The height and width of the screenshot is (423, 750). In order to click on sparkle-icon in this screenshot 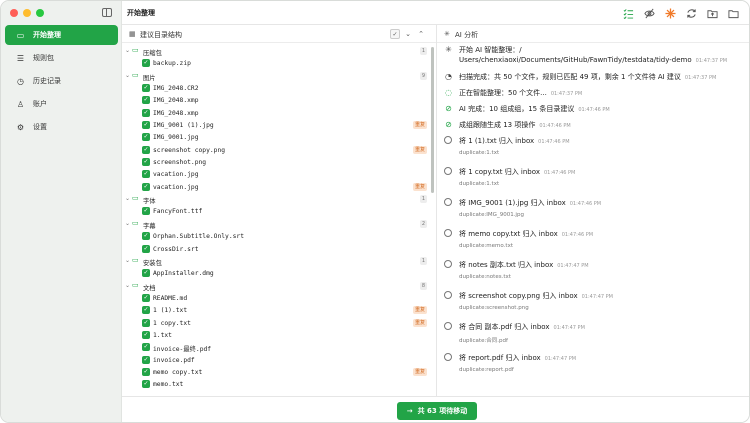, I will do `click(670, 13)`.